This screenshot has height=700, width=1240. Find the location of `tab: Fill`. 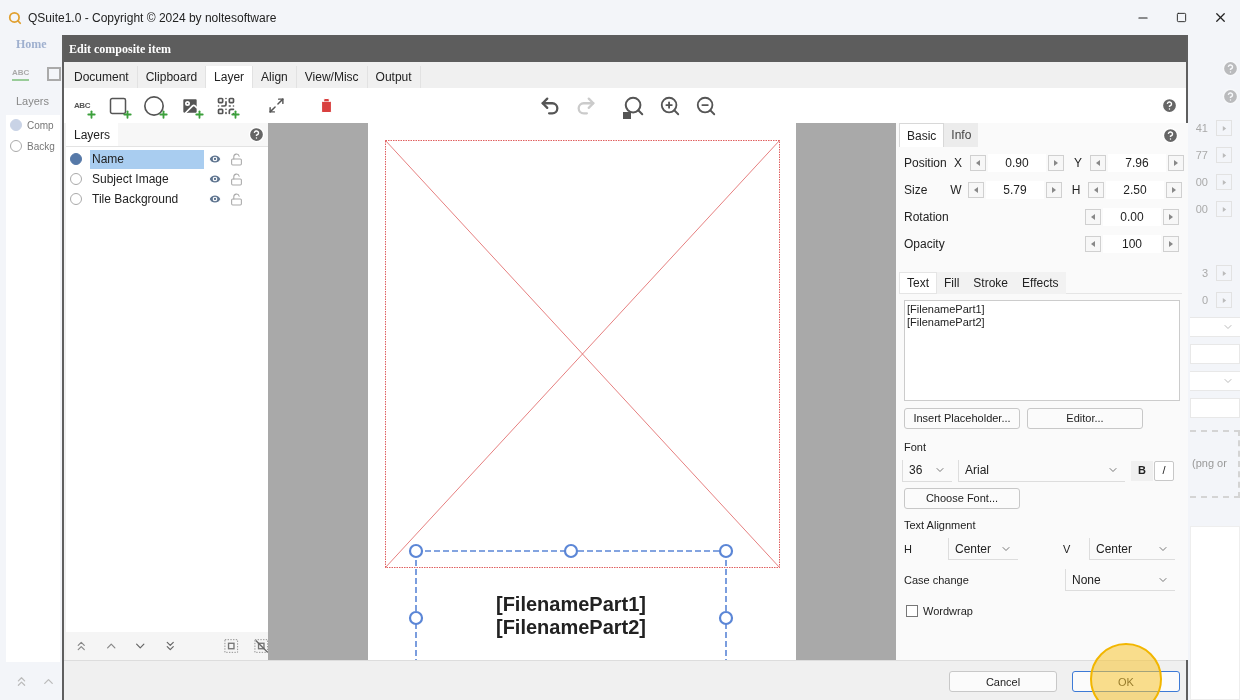

tab: Fill is located at coordinates (952, 282).